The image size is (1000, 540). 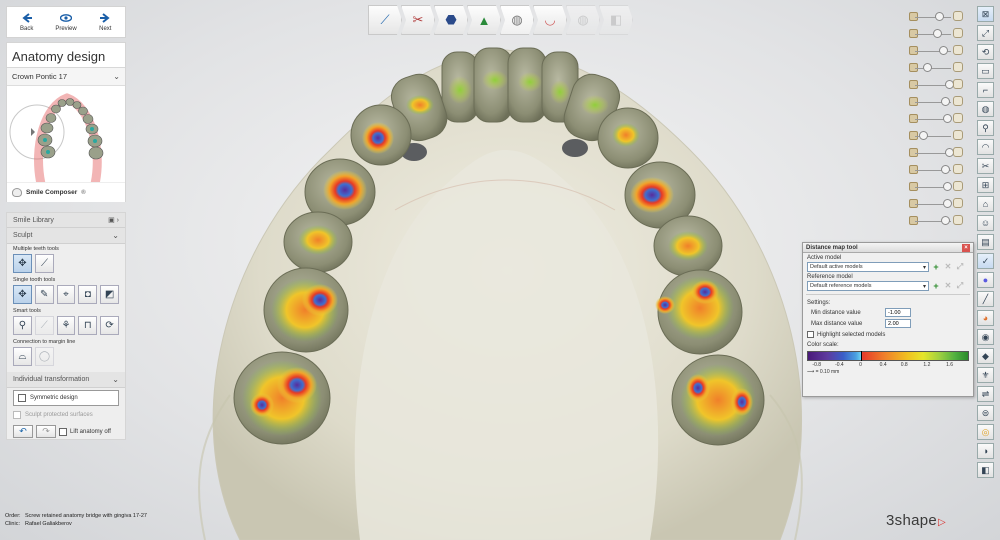 What do you see at coordinates (66, 380) in the screenshot?
I see `individual-transformation-header: Individual transformation ⌄` at bounding box center [66, 380].